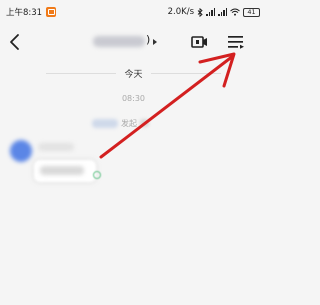  I want to click on video-call-icon, so click(199, 42).